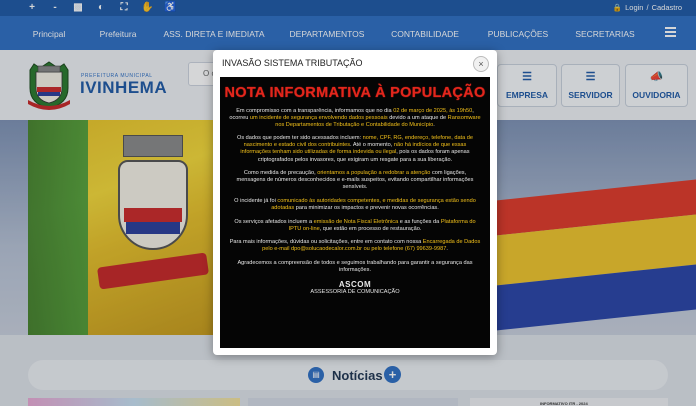 This screenshot has width=696, height=406. What do you see at coordinates (481, 64) in the screenshot?
I see `close-icon: ×` at bounding box center [481, 64].